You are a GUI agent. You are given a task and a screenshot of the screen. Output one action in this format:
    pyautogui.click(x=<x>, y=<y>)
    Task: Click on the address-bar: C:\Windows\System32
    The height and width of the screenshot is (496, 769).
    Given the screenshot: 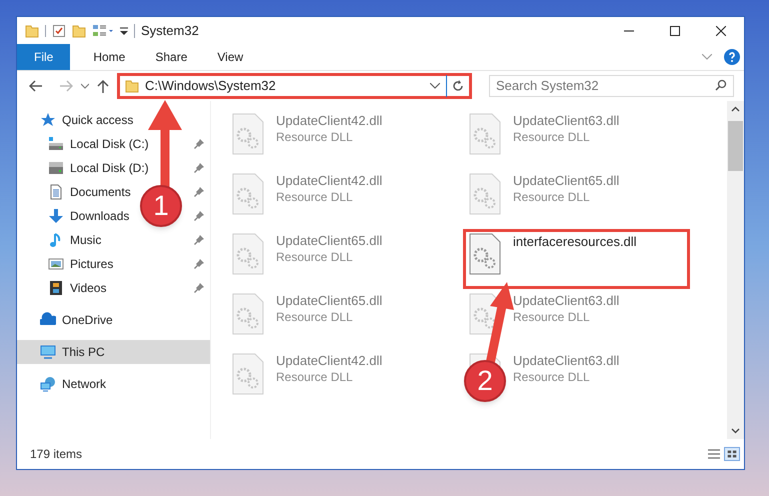 What is the action you would take?
    pyautogui.click(x=294, y=86)
    